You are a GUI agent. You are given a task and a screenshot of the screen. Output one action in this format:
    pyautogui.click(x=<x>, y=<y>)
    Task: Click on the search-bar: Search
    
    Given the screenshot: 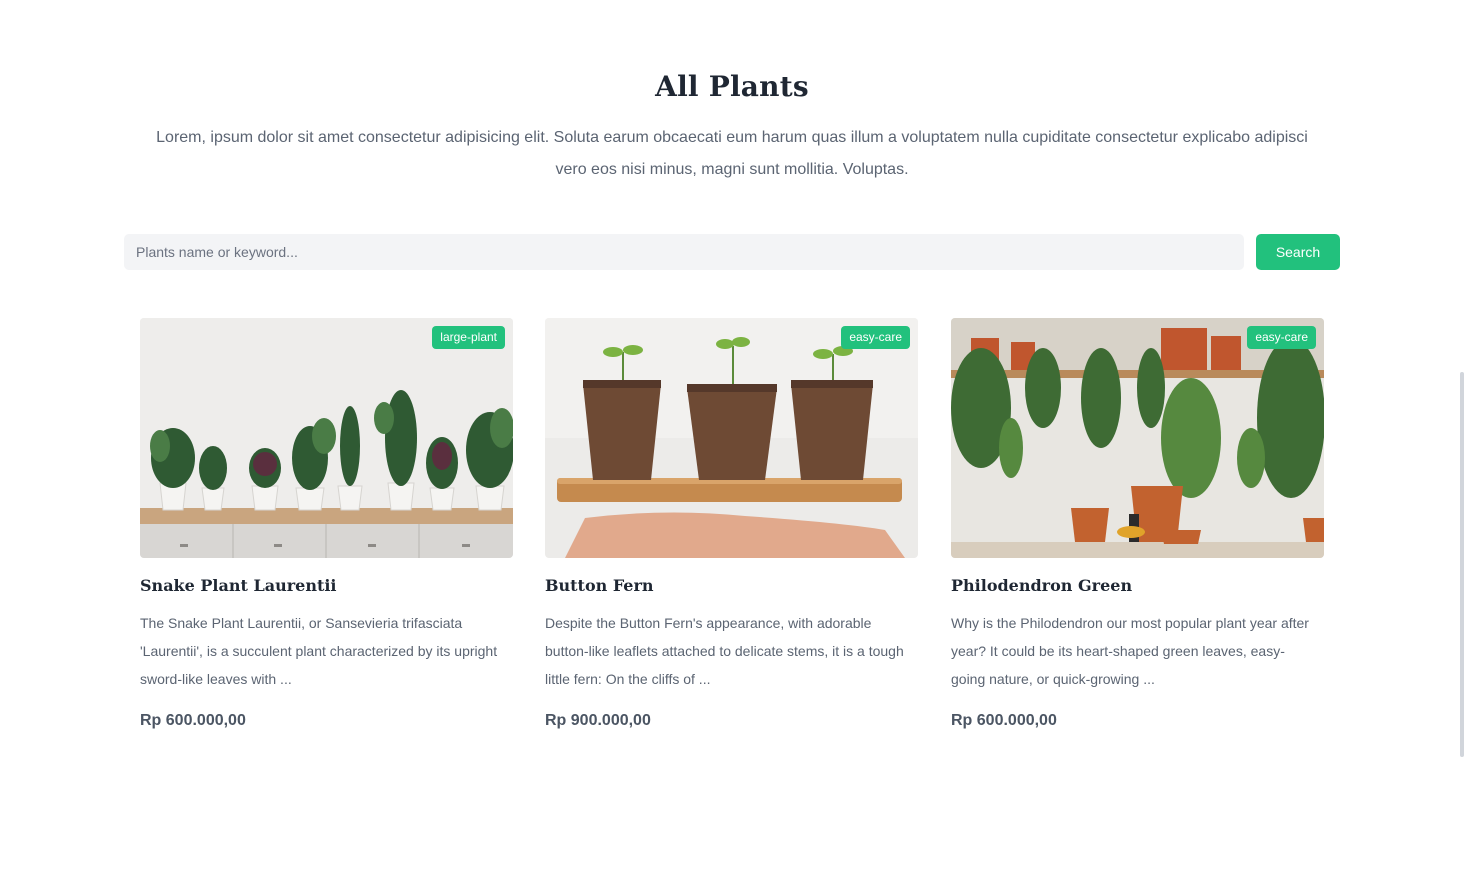 What is the action you would take?
    pyautogui.click(x=732, y=252)
    